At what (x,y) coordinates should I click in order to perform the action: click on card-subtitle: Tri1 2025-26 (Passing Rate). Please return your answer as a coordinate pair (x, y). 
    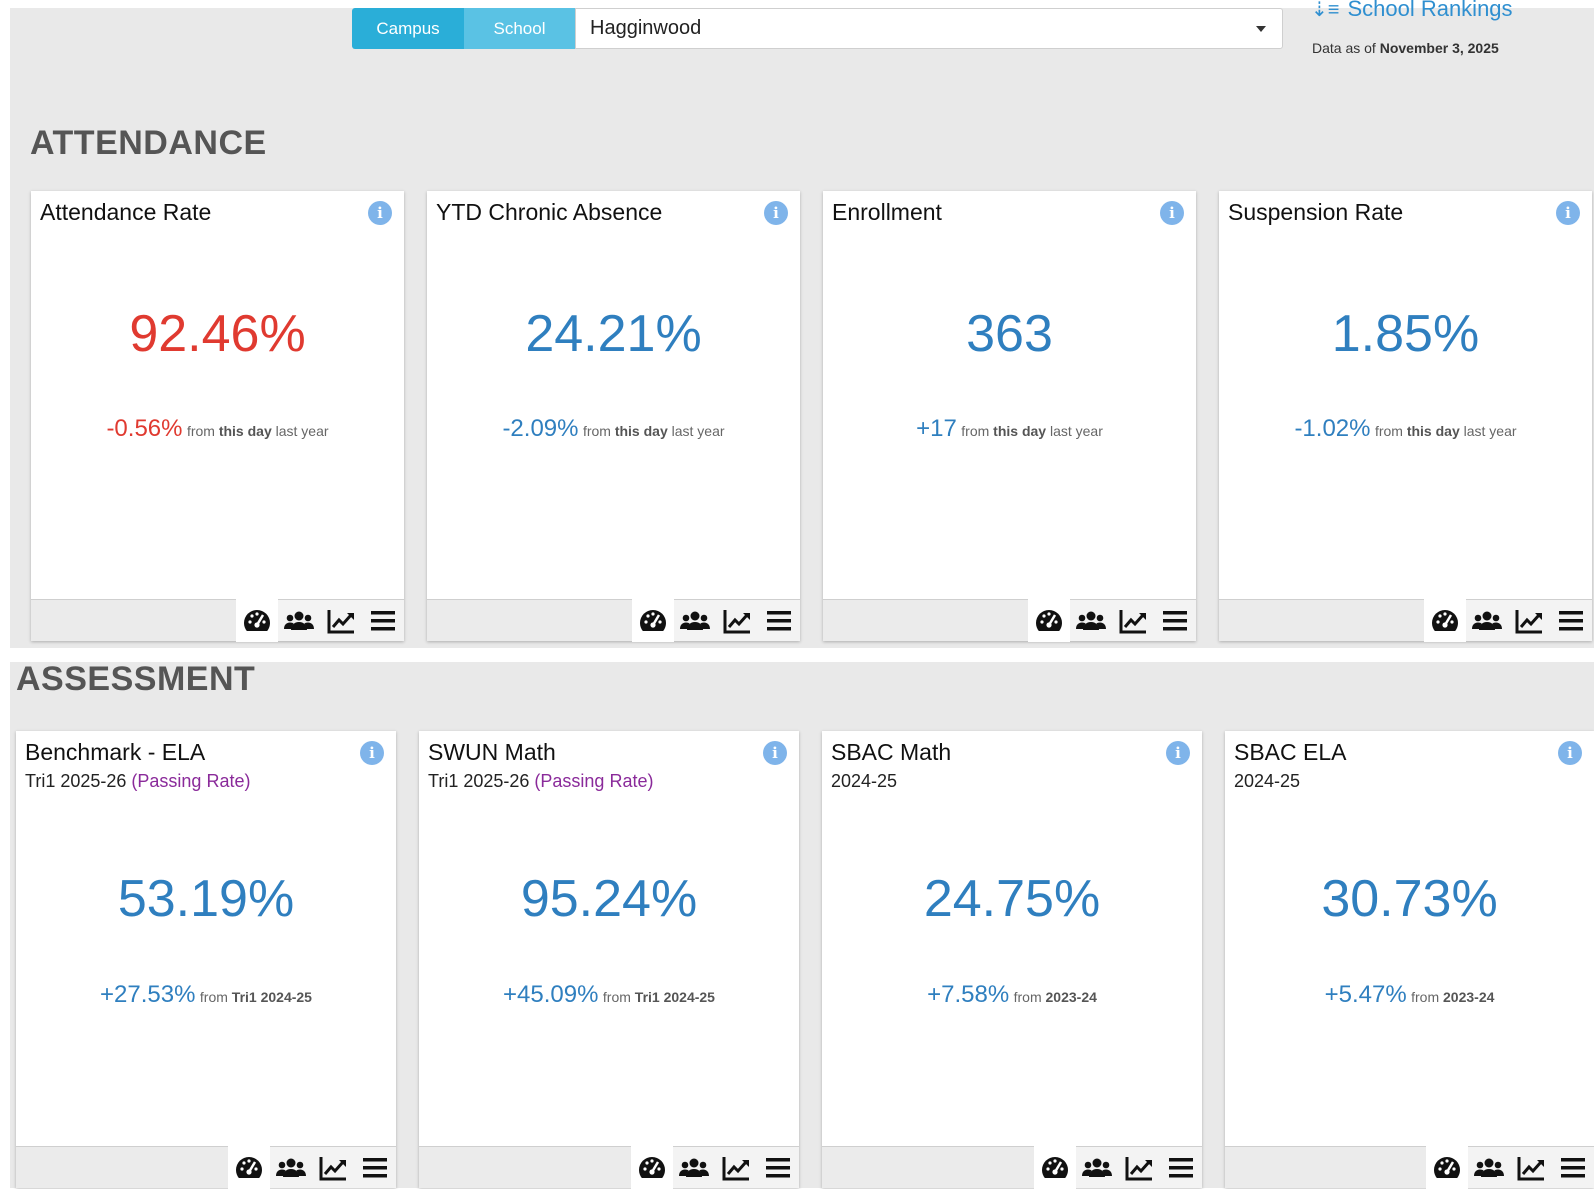
    Looking at the image, I should click on (137, 781).